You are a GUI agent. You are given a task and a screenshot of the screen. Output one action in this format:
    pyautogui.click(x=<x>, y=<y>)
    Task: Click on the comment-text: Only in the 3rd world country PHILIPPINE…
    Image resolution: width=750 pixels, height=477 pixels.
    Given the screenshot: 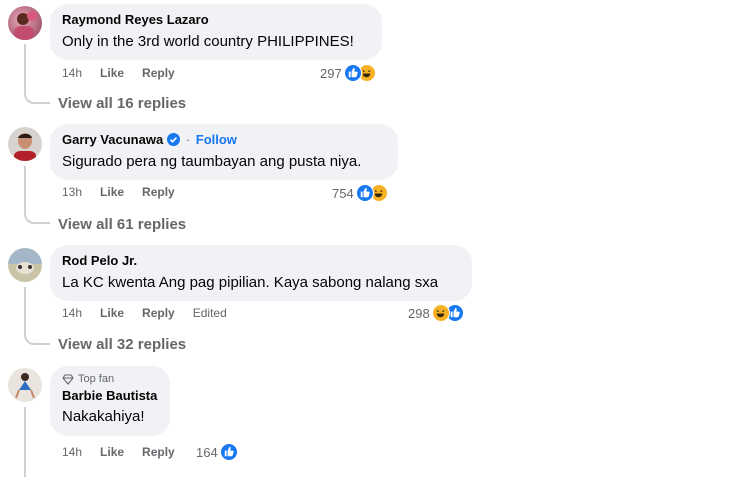 What is the action you would take?
    pyautogui.click(x=208, y=41)
    